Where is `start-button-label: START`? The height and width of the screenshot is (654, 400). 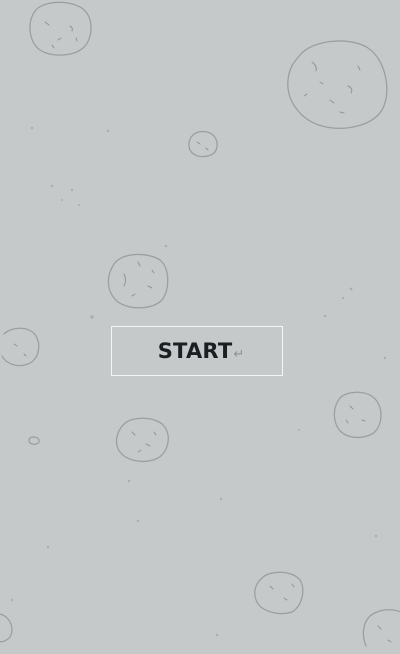
start-button-label: START is located at coordinates (195, 351).